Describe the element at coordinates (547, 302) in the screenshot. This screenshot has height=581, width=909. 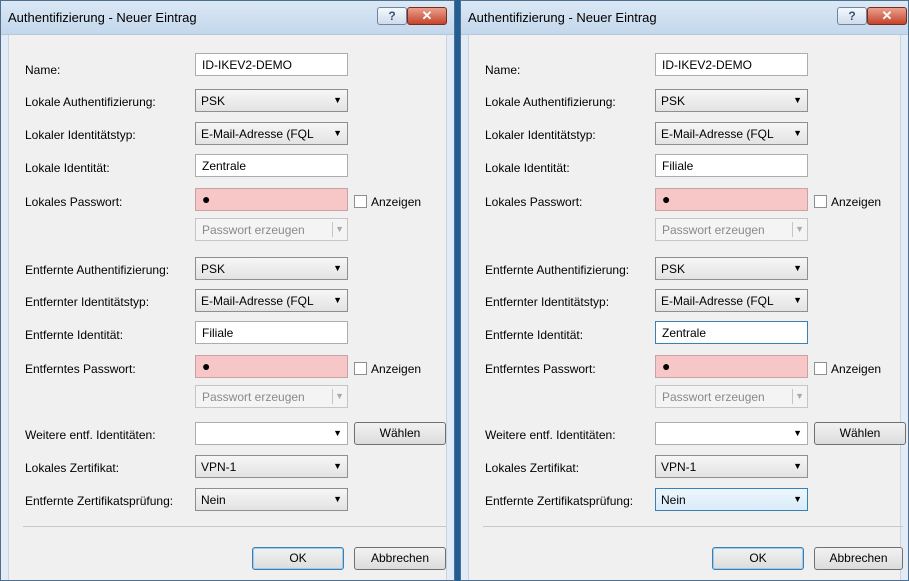
I see `remote-idtype-label: Entfernter Identitätstyp:` at that location.